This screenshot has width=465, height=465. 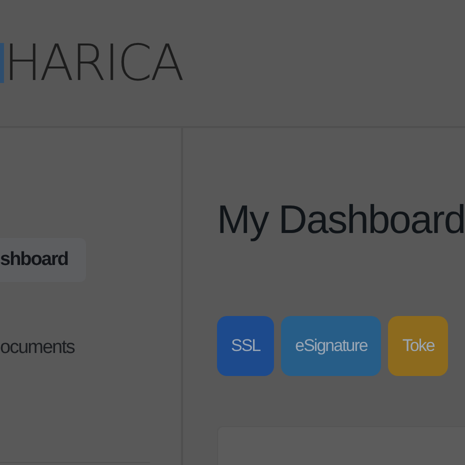 What do you see at coordinates (341, 220) in the screenshot?
I see `page-title: My Dashboard` at bounding box center [341, 220].